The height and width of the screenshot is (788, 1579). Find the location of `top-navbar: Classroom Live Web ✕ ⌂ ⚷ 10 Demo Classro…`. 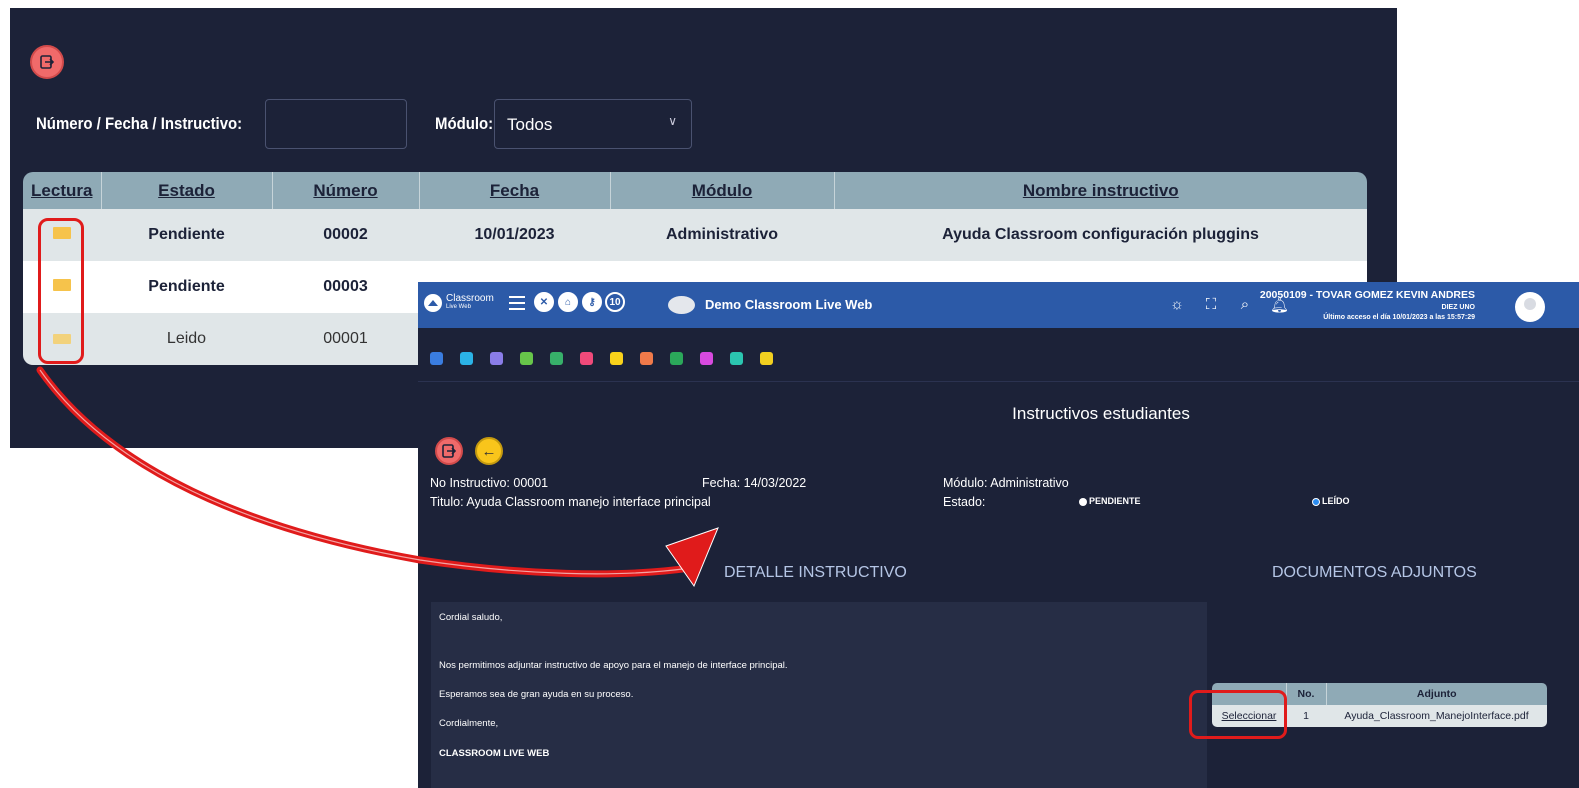

top-navbar: Classroom Live Web ✕ ⌂ ⚷ 10 Demo Classro… is located at coordinates (998, 305).